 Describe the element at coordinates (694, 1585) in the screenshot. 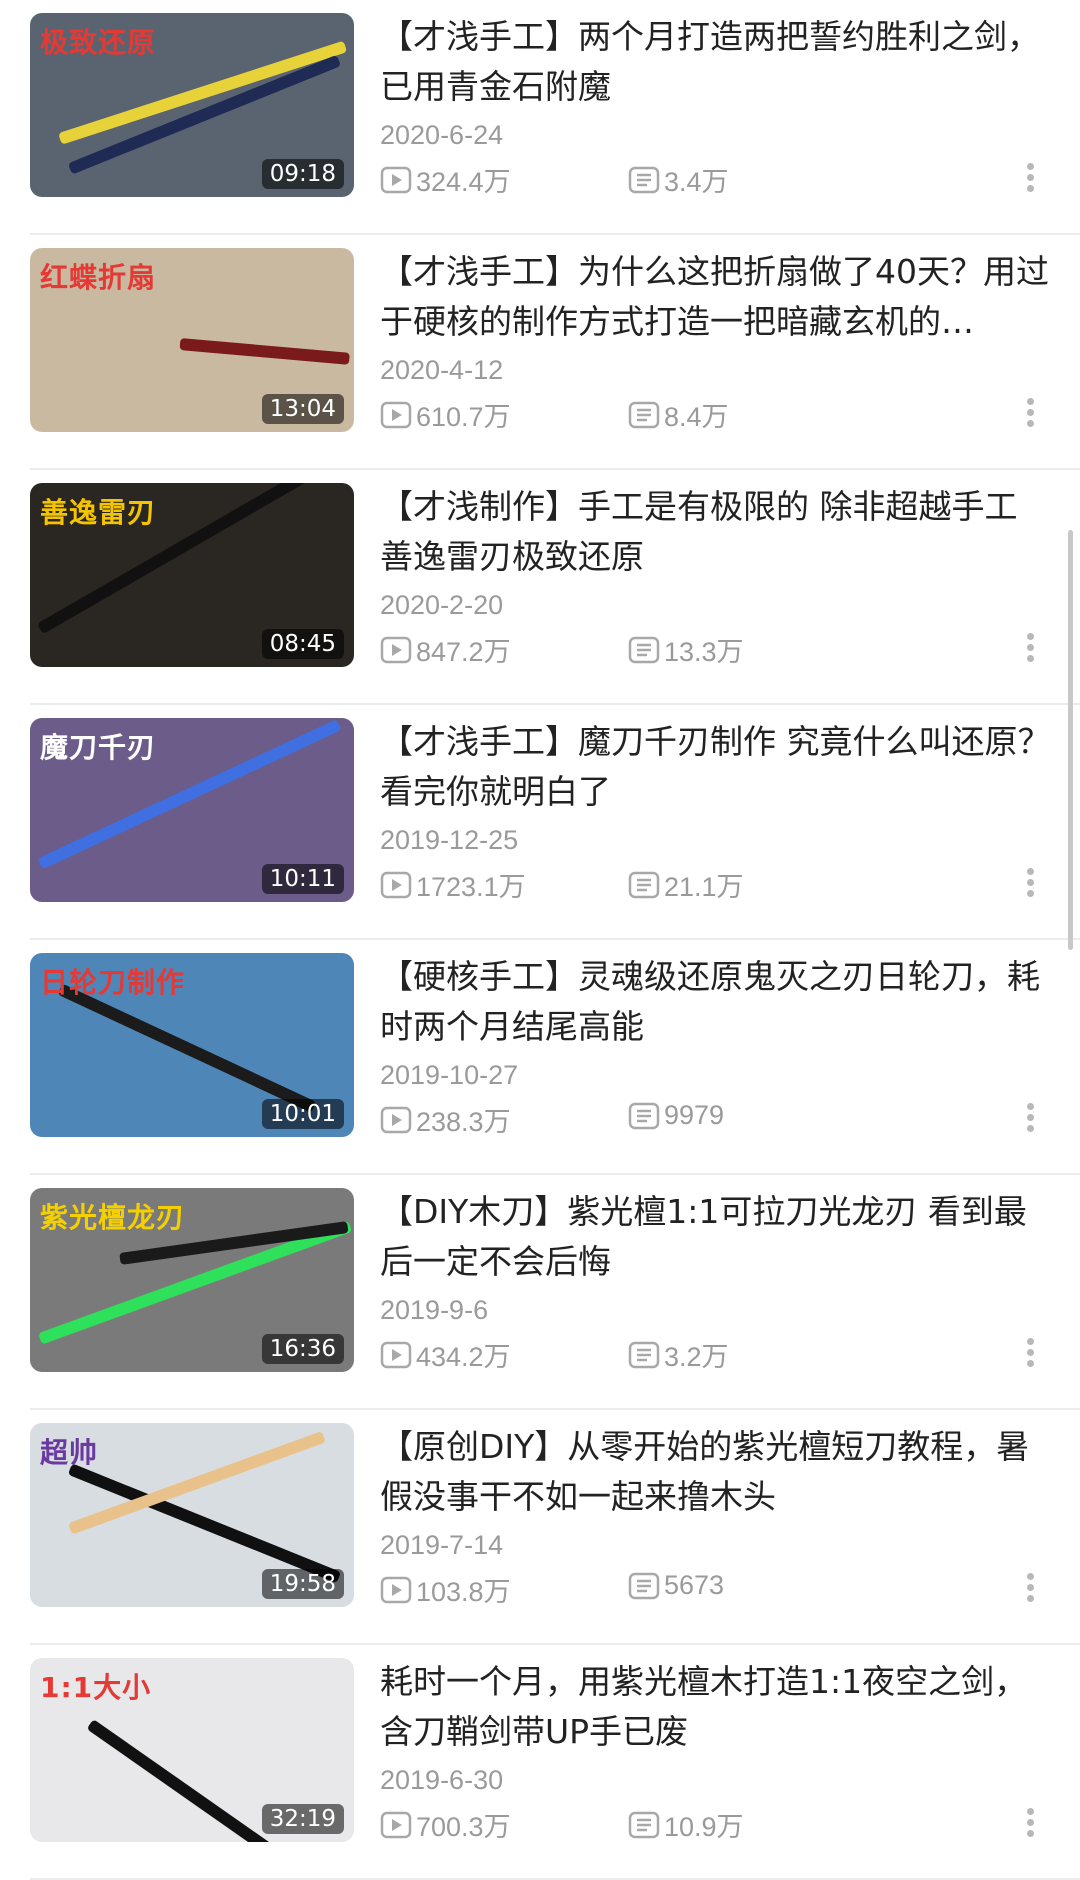

I see `danmaku-count-value: 5673` at that location.